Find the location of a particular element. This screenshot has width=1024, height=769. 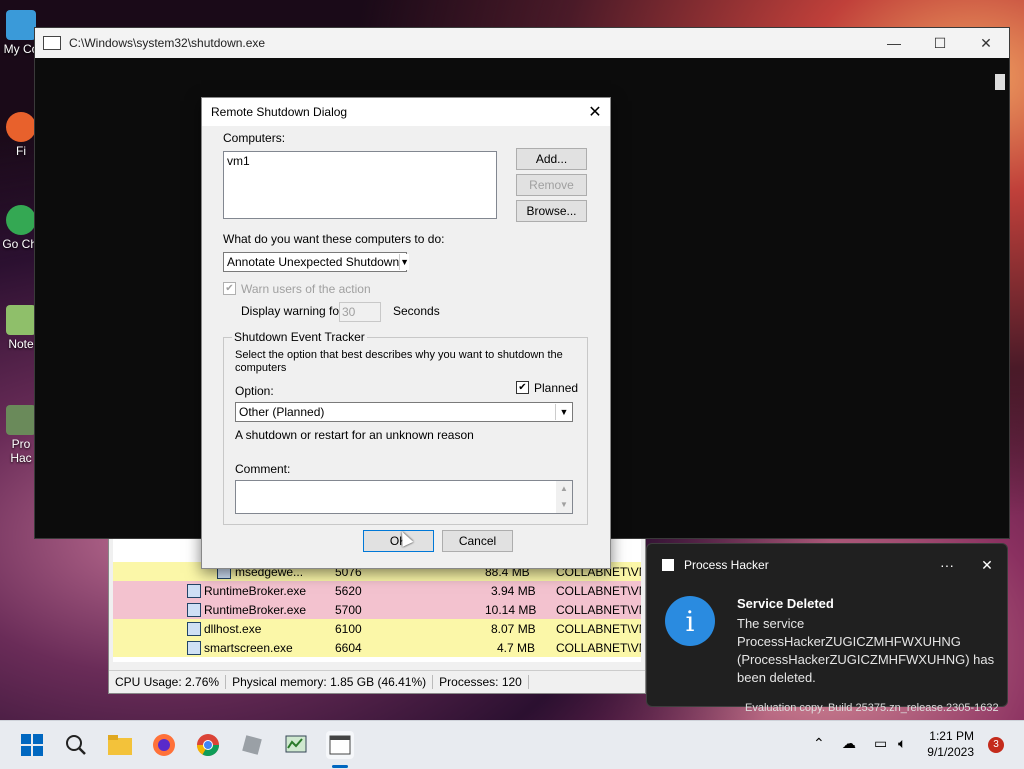

file-explorer-button is located at coordinates (120, 745).